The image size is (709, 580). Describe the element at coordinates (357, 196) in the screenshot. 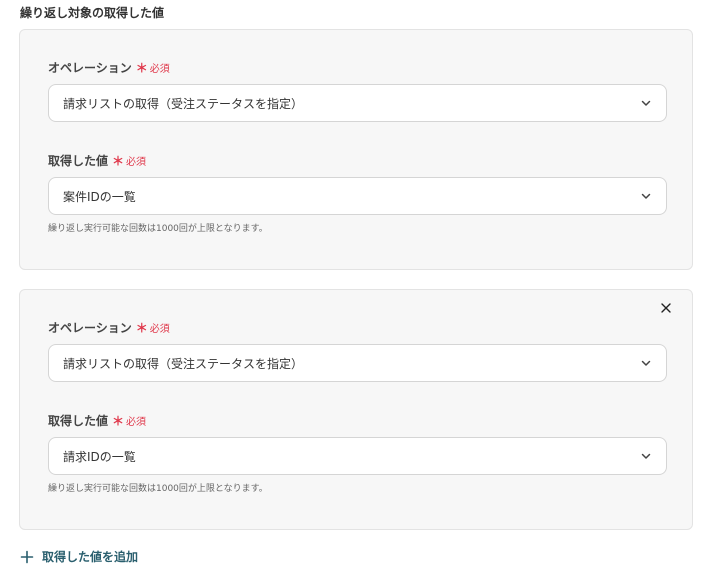

I see `value-select: 案件IDの一覧` at that location.